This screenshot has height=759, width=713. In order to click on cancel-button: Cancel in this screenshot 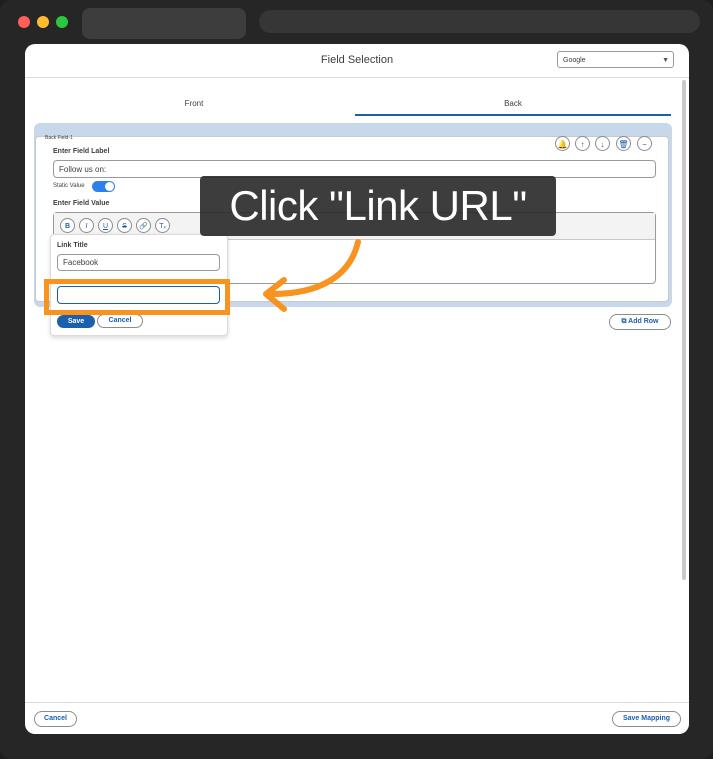, I will do `click(55, 719)`.